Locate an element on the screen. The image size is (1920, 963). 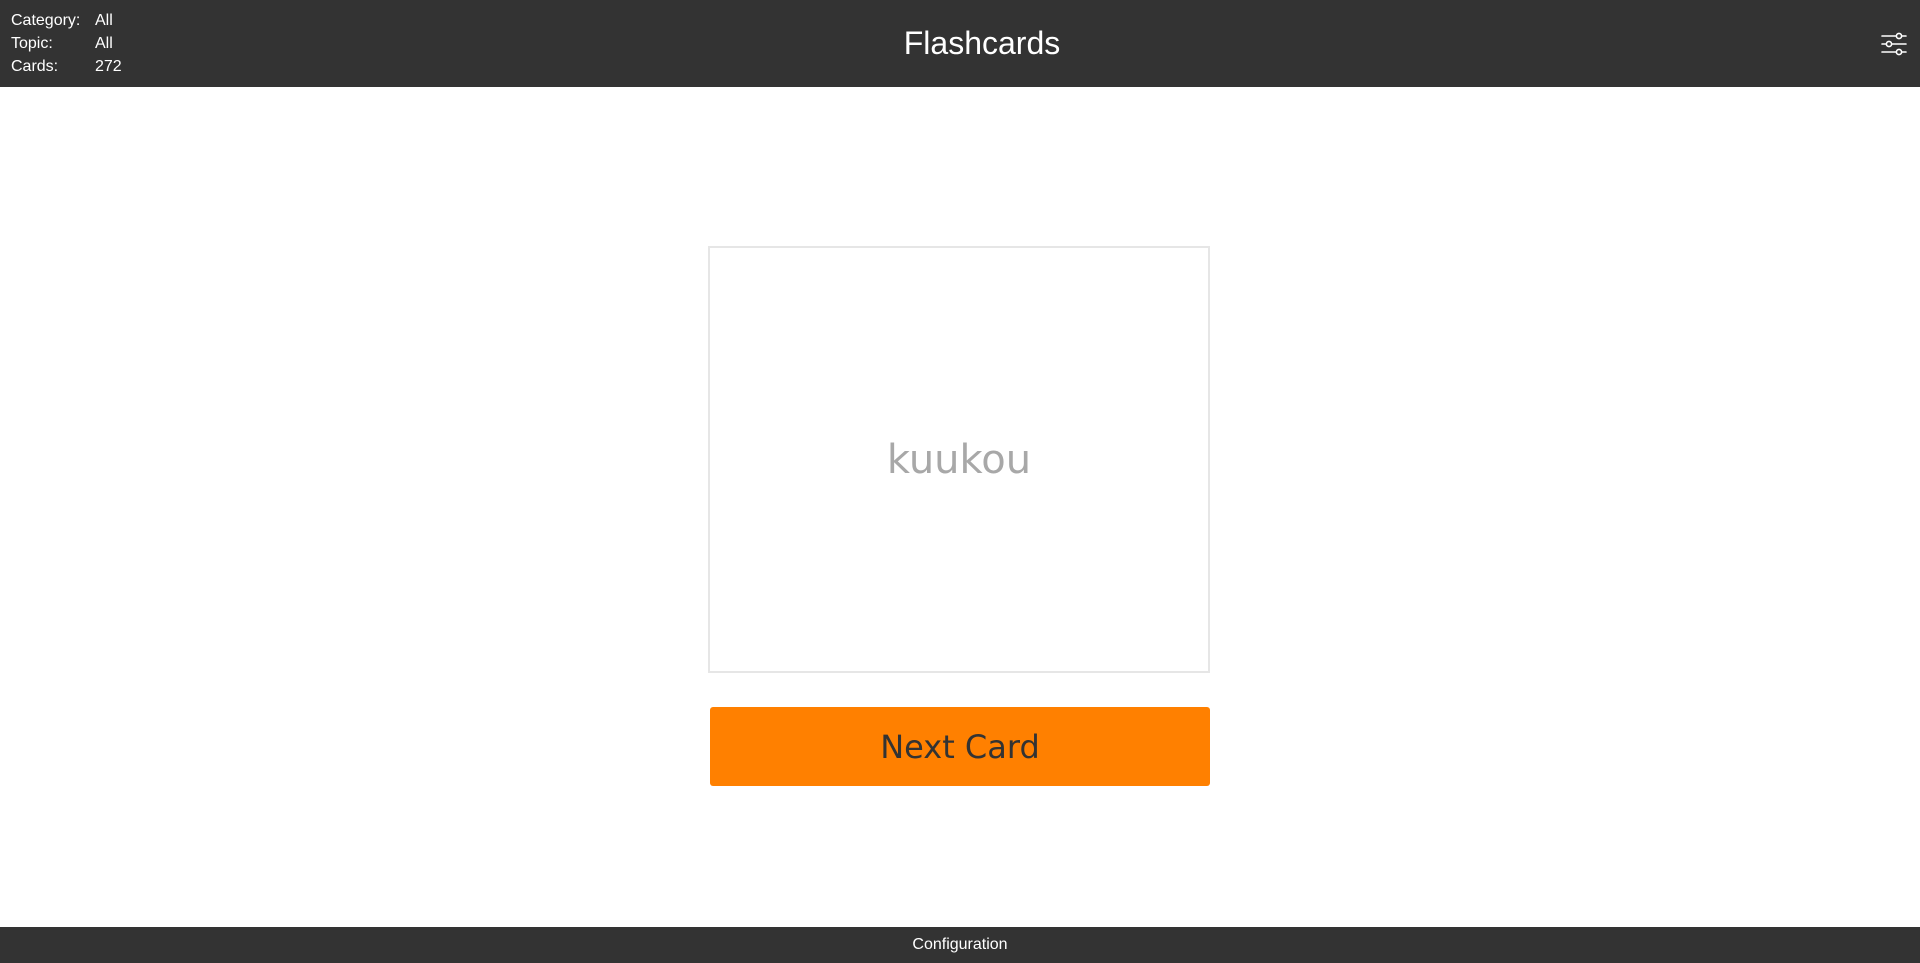
sliders-icon is located at coordinates (1894, 44).